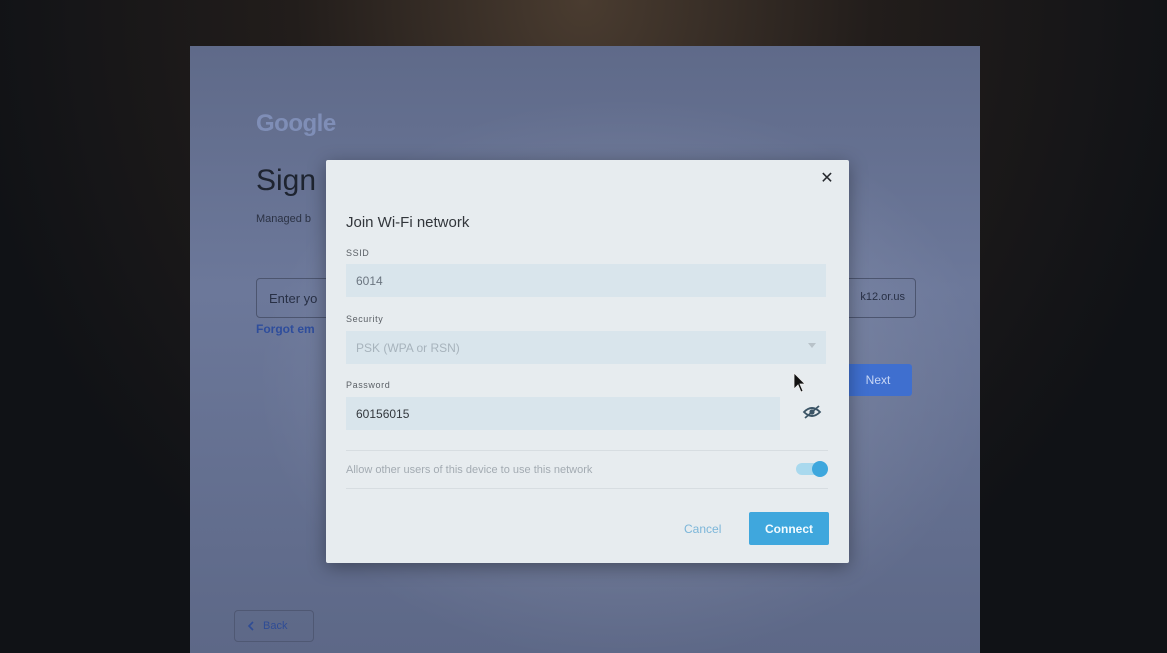 This screenshot has width=1167, height=653. What do you see at coordinates (586, 347) in the screenshot?
I see `security-select: PSK (WPA or RSN)` at bounding box center [586, 347].